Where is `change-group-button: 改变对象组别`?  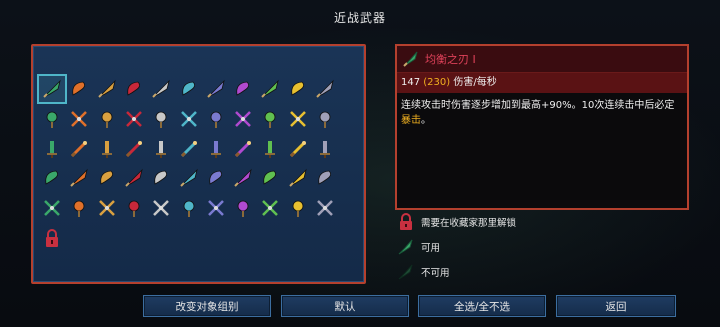 change-group-button: 改变对象组别 is located at coordinates (207, 306).